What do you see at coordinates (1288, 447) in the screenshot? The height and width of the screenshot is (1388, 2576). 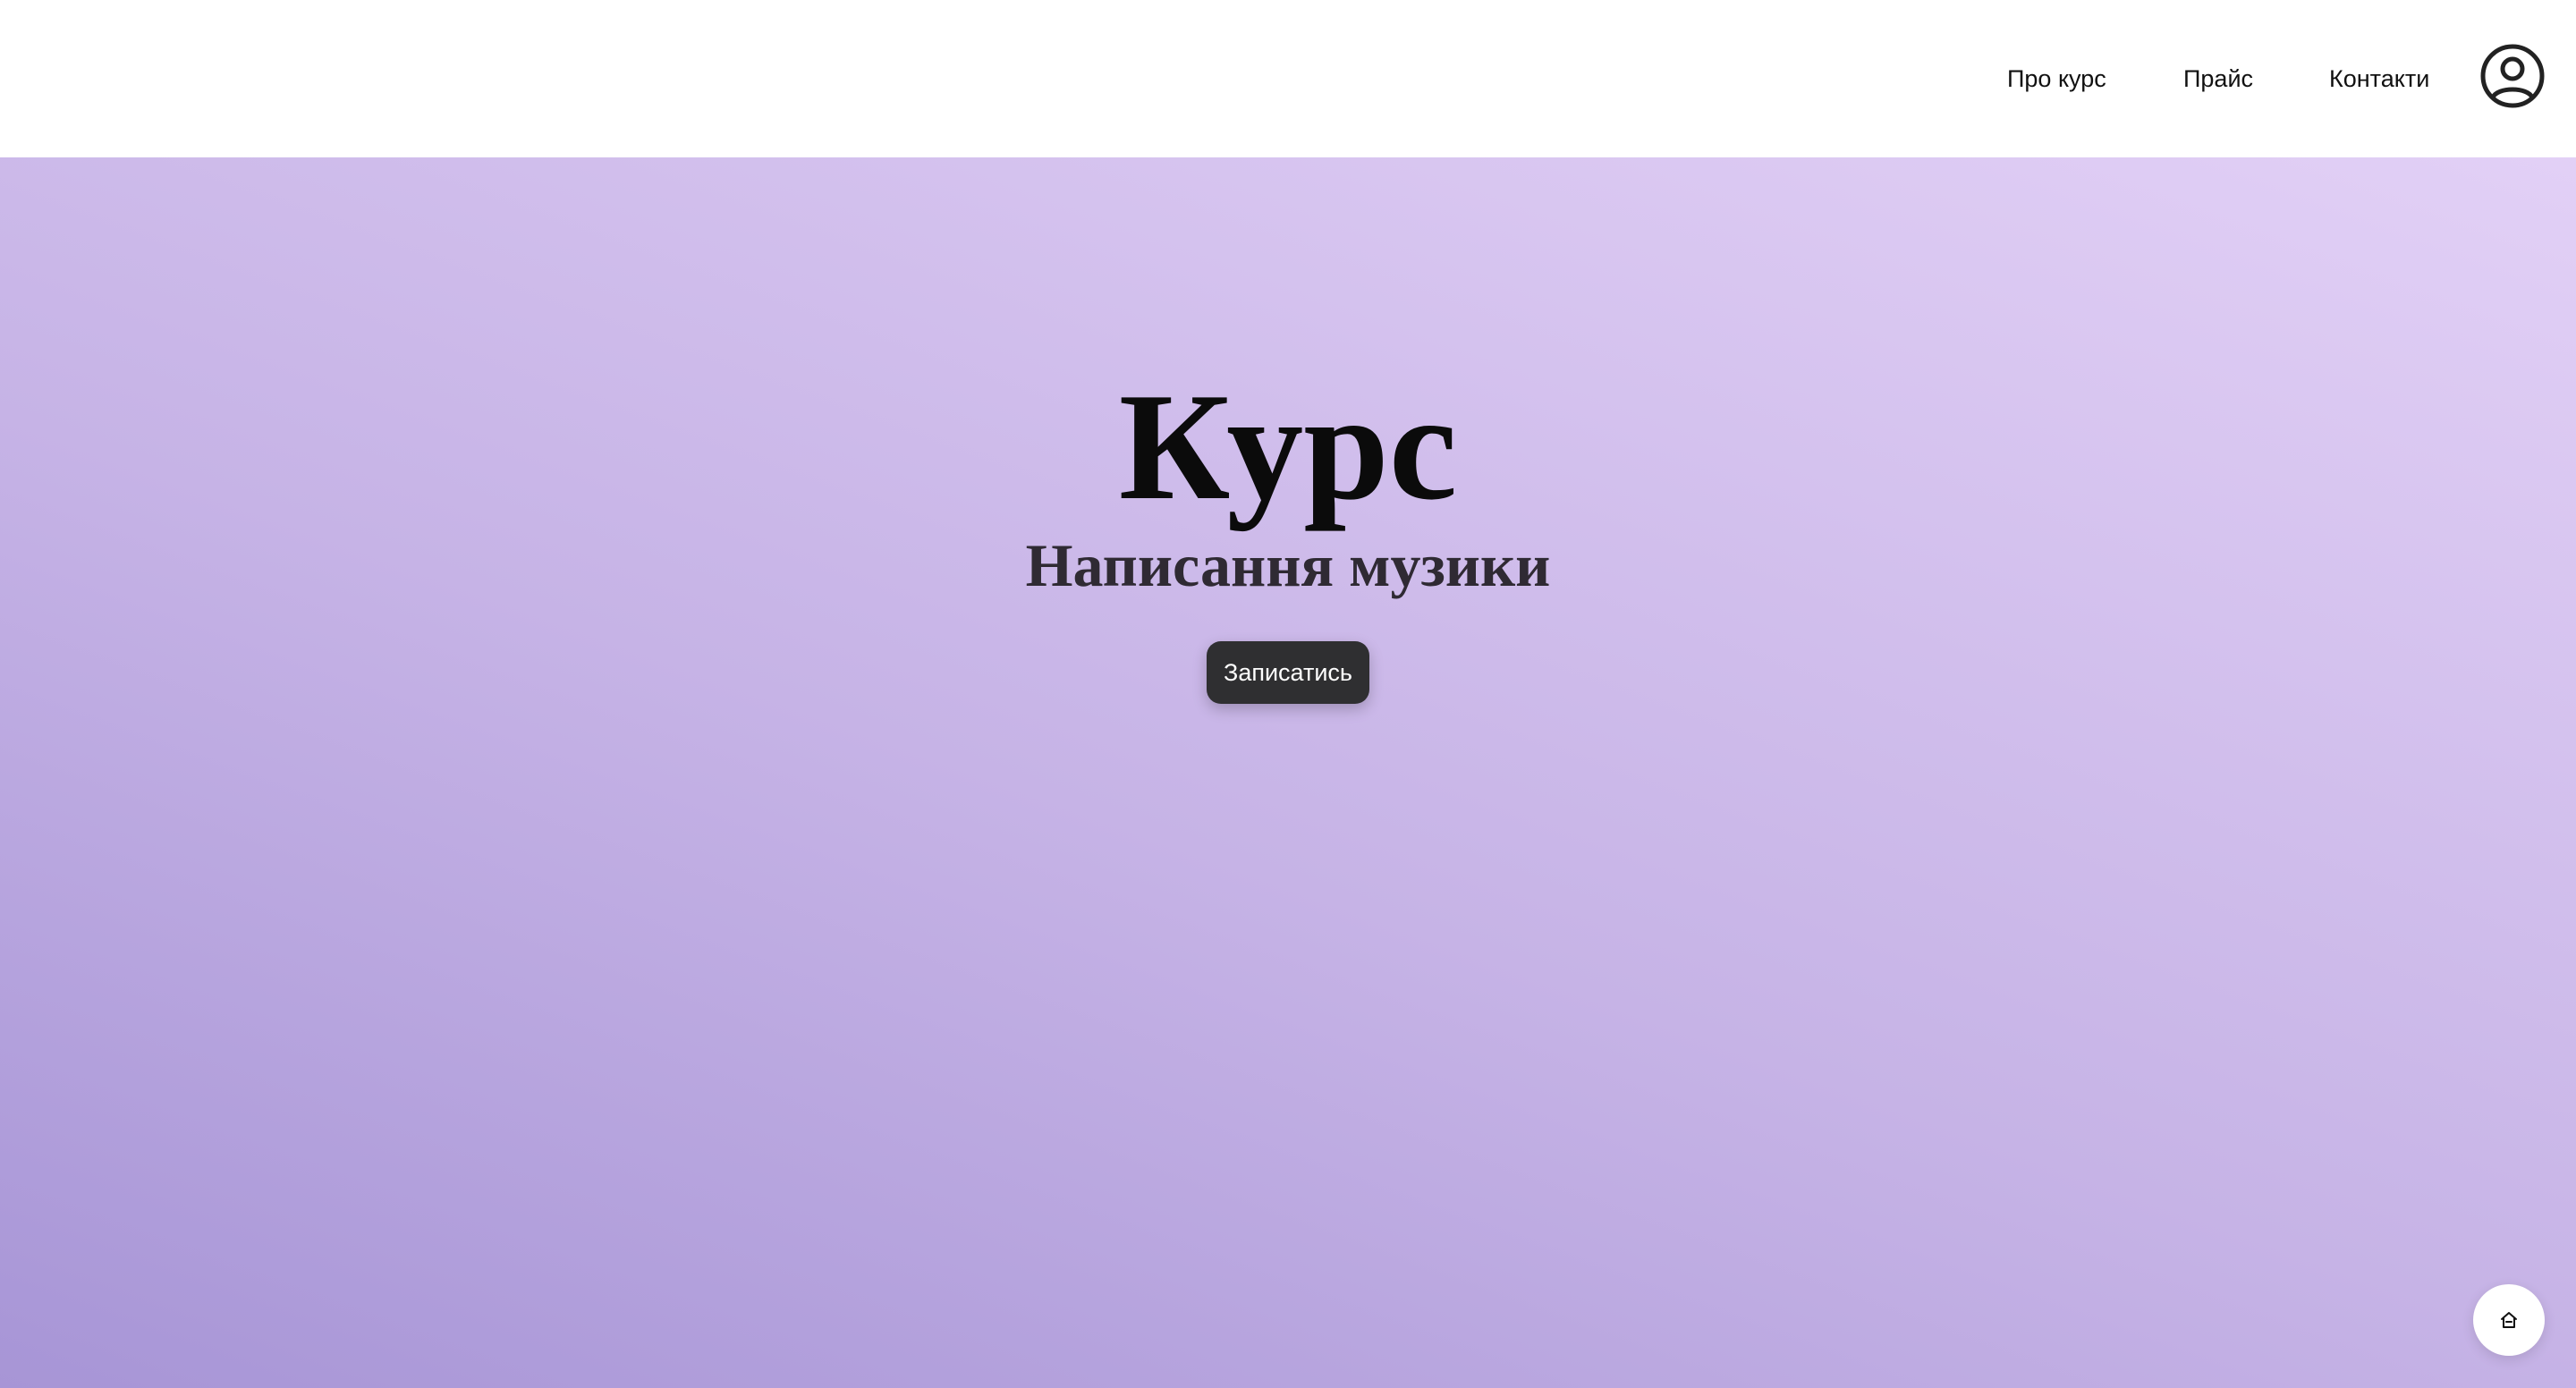 I see `hero-title: Курс` at bounding box center [1288, 447].